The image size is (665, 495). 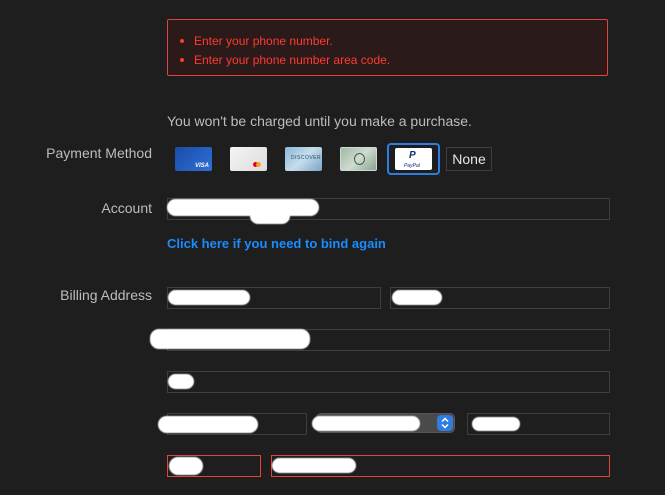 I want to click on amex-logo-icon, so click(x=359, y=159).